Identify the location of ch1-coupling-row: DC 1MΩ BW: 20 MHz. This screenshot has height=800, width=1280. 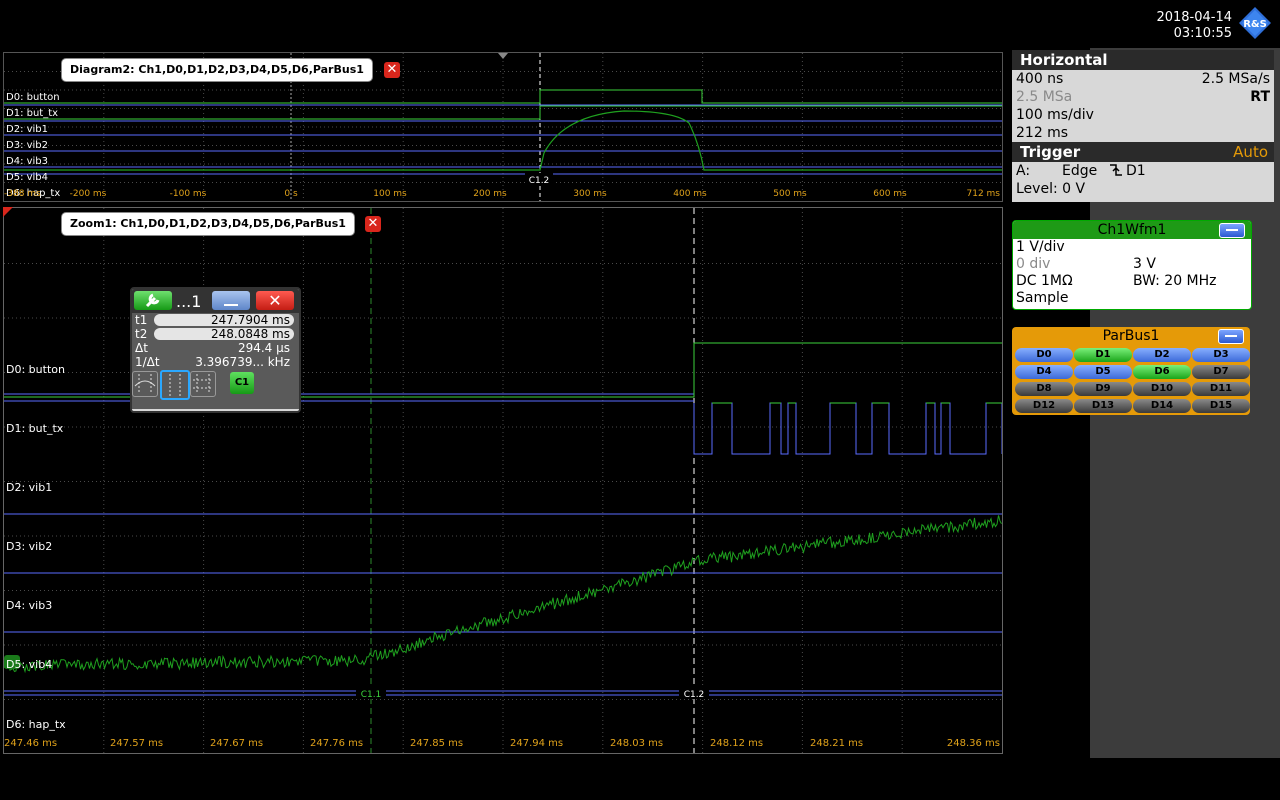
(1132, 281).